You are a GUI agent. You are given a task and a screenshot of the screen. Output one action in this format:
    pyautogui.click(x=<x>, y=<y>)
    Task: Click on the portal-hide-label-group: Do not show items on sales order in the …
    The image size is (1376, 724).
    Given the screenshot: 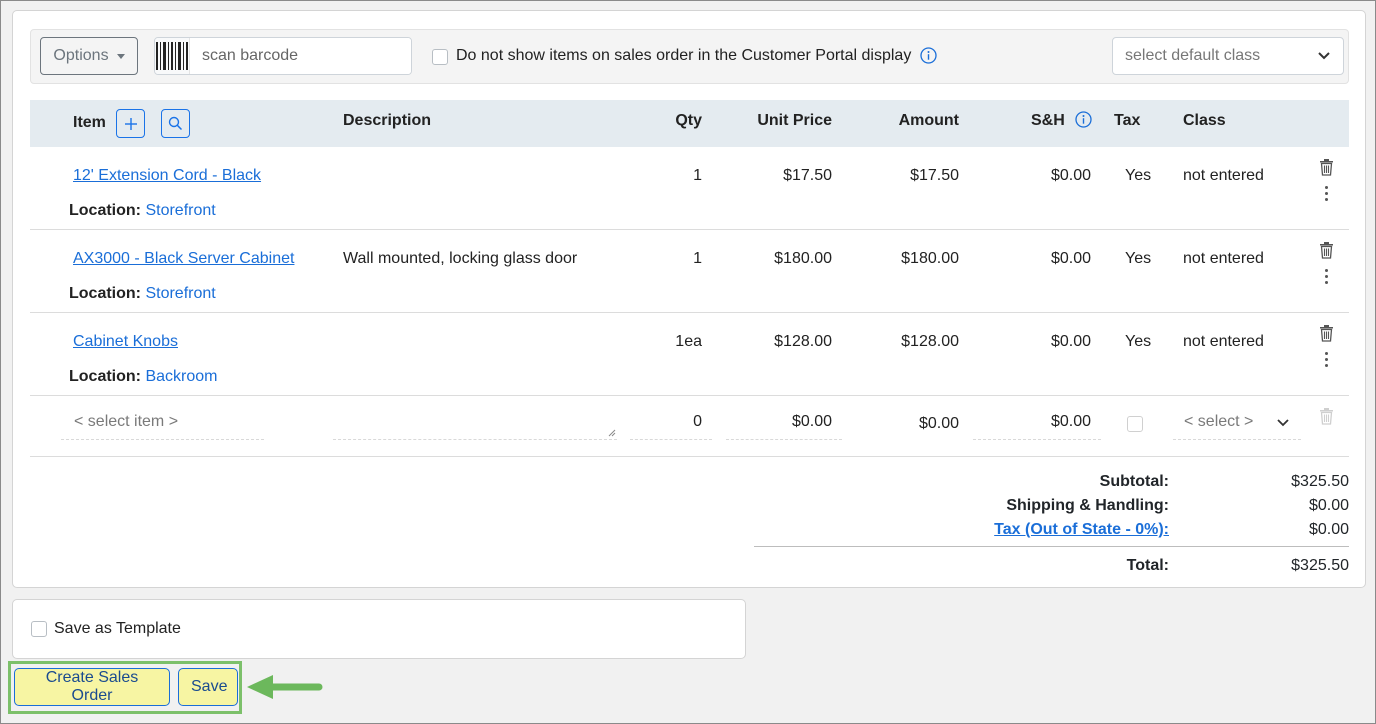 What is the action you would take?
    pyautogui.click(x=696, y=56)
    